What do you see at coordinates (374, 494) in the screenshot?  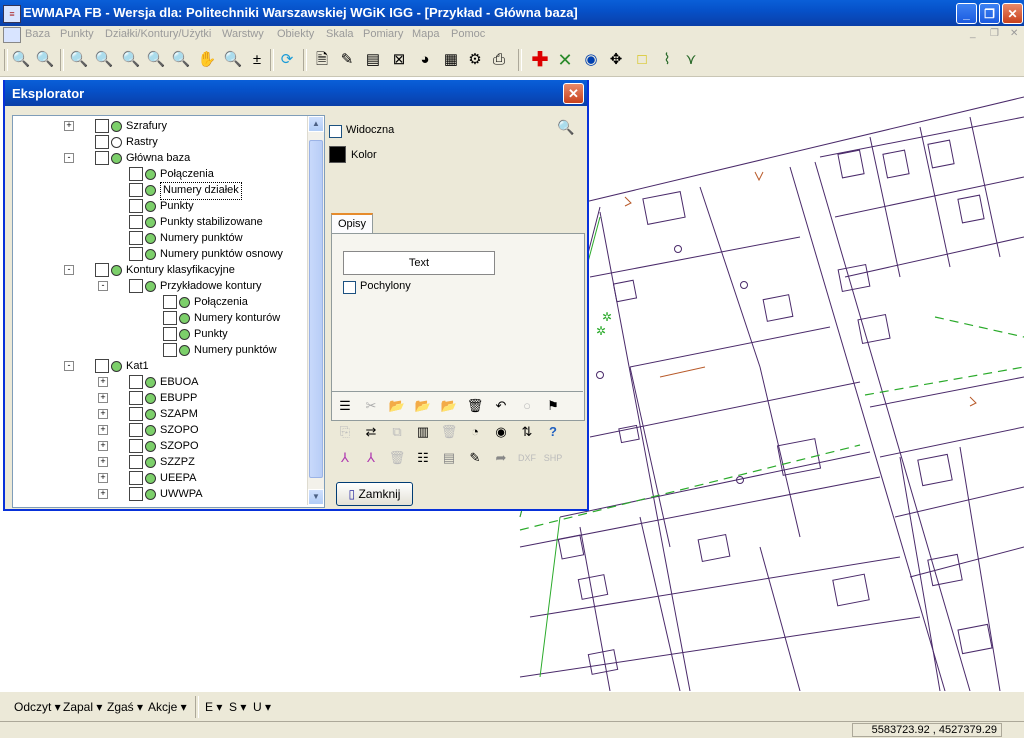 I see `zamknij-button: ▯ Zamknij` at bounding box center [374, 494].